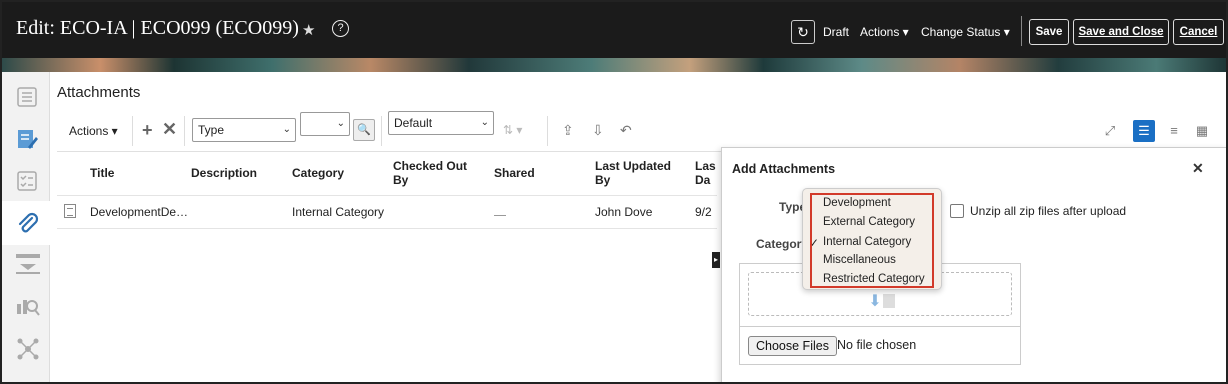 This screenshot has width=1228, height=384. I want to click on unzip-checkbox, so click(957, 211).